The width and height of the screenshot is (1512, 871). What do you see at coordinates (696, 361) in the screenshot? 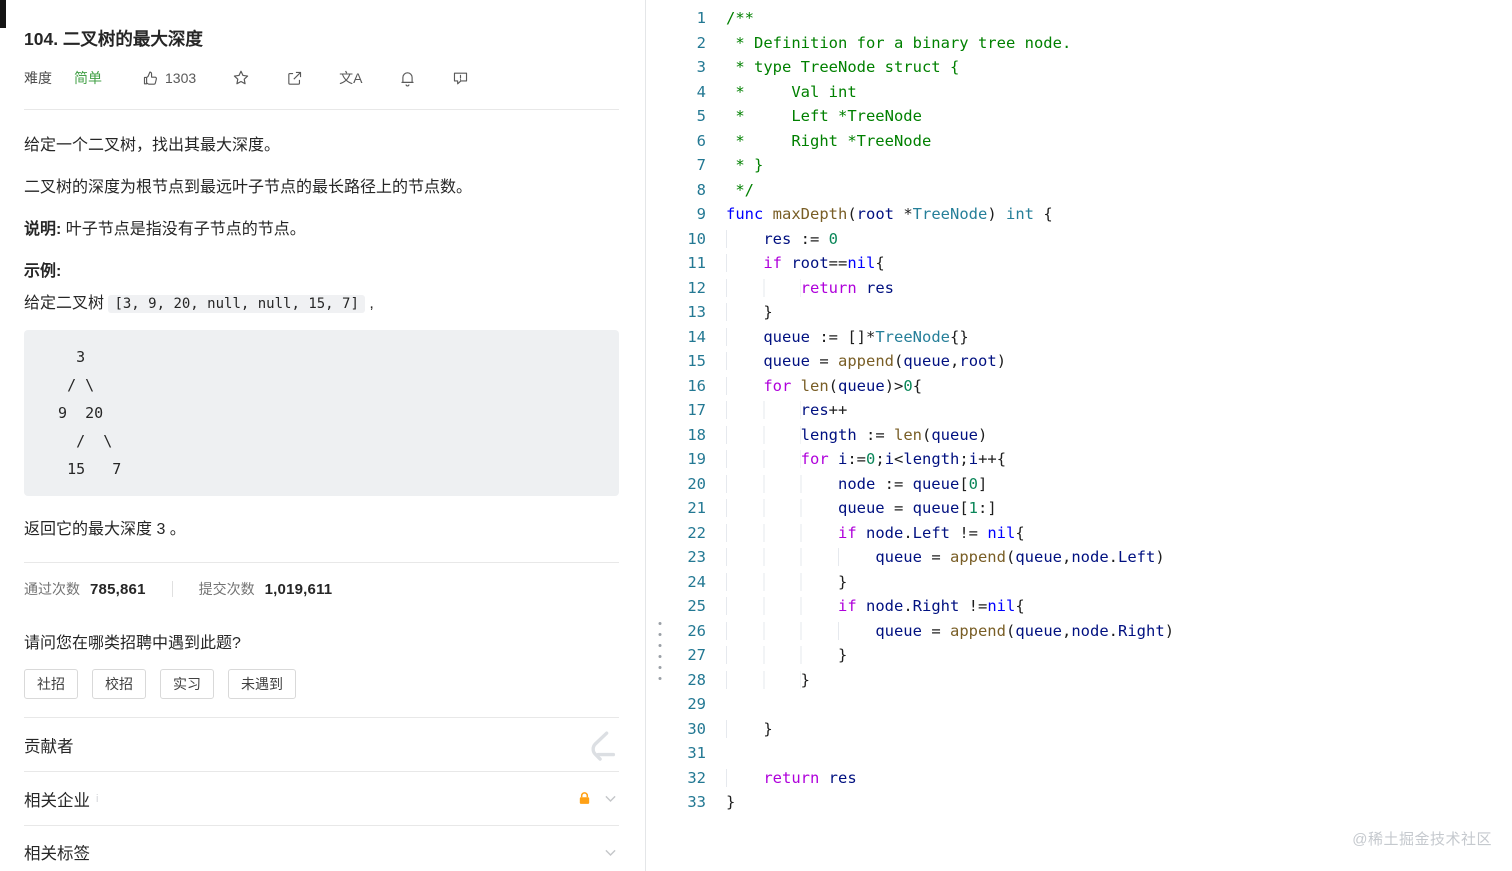
I see `line-number: 15` at bounding box center [696, 361].